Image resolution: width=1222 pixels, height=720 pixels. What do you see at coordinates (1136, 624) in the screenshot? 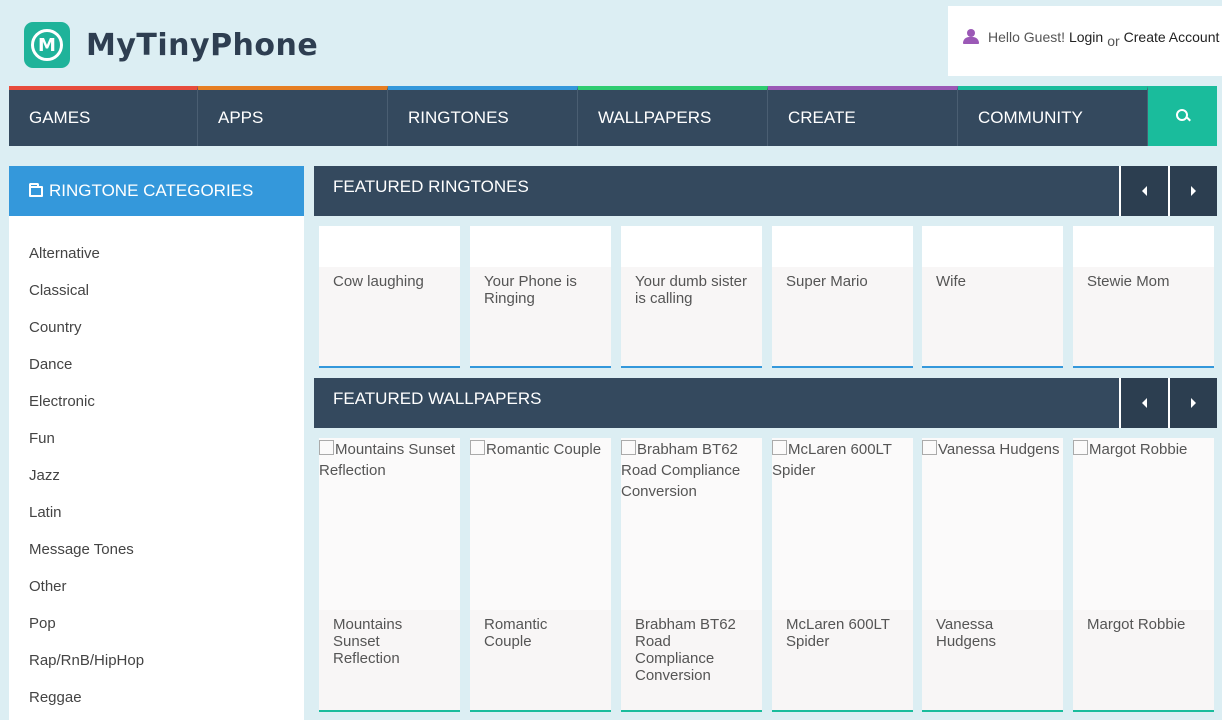
I see `wallpaper-name: Margot Robbie` at bounding box center [1136, 624].